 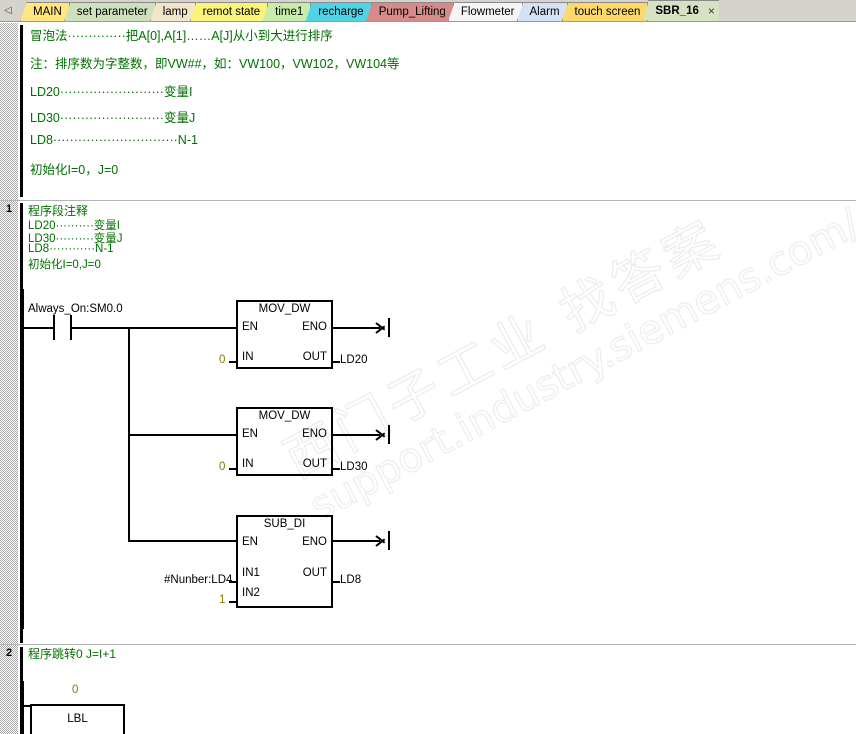 What do you see at coordinates (314, 542) in the screenshot?
I see `block-3-pin-eno: ENO` at bounding box center [314, 542].